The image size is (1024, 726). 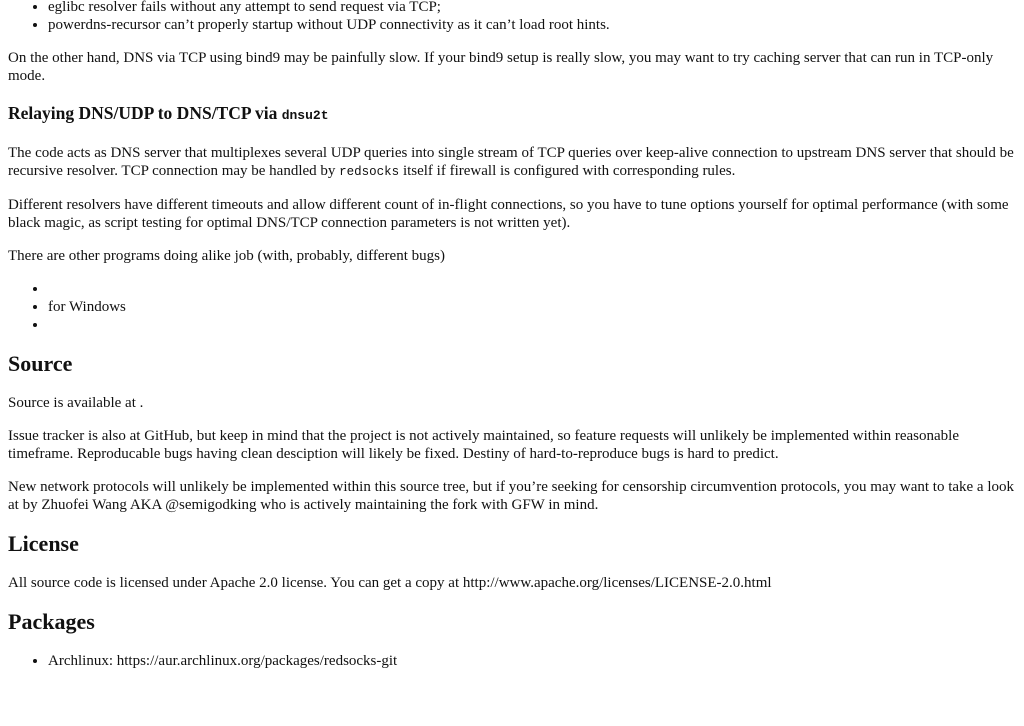 I want to click on relay-heading-text: Relaying DNS/UDP to DNS/TCP via, so click(x=145, y=113).